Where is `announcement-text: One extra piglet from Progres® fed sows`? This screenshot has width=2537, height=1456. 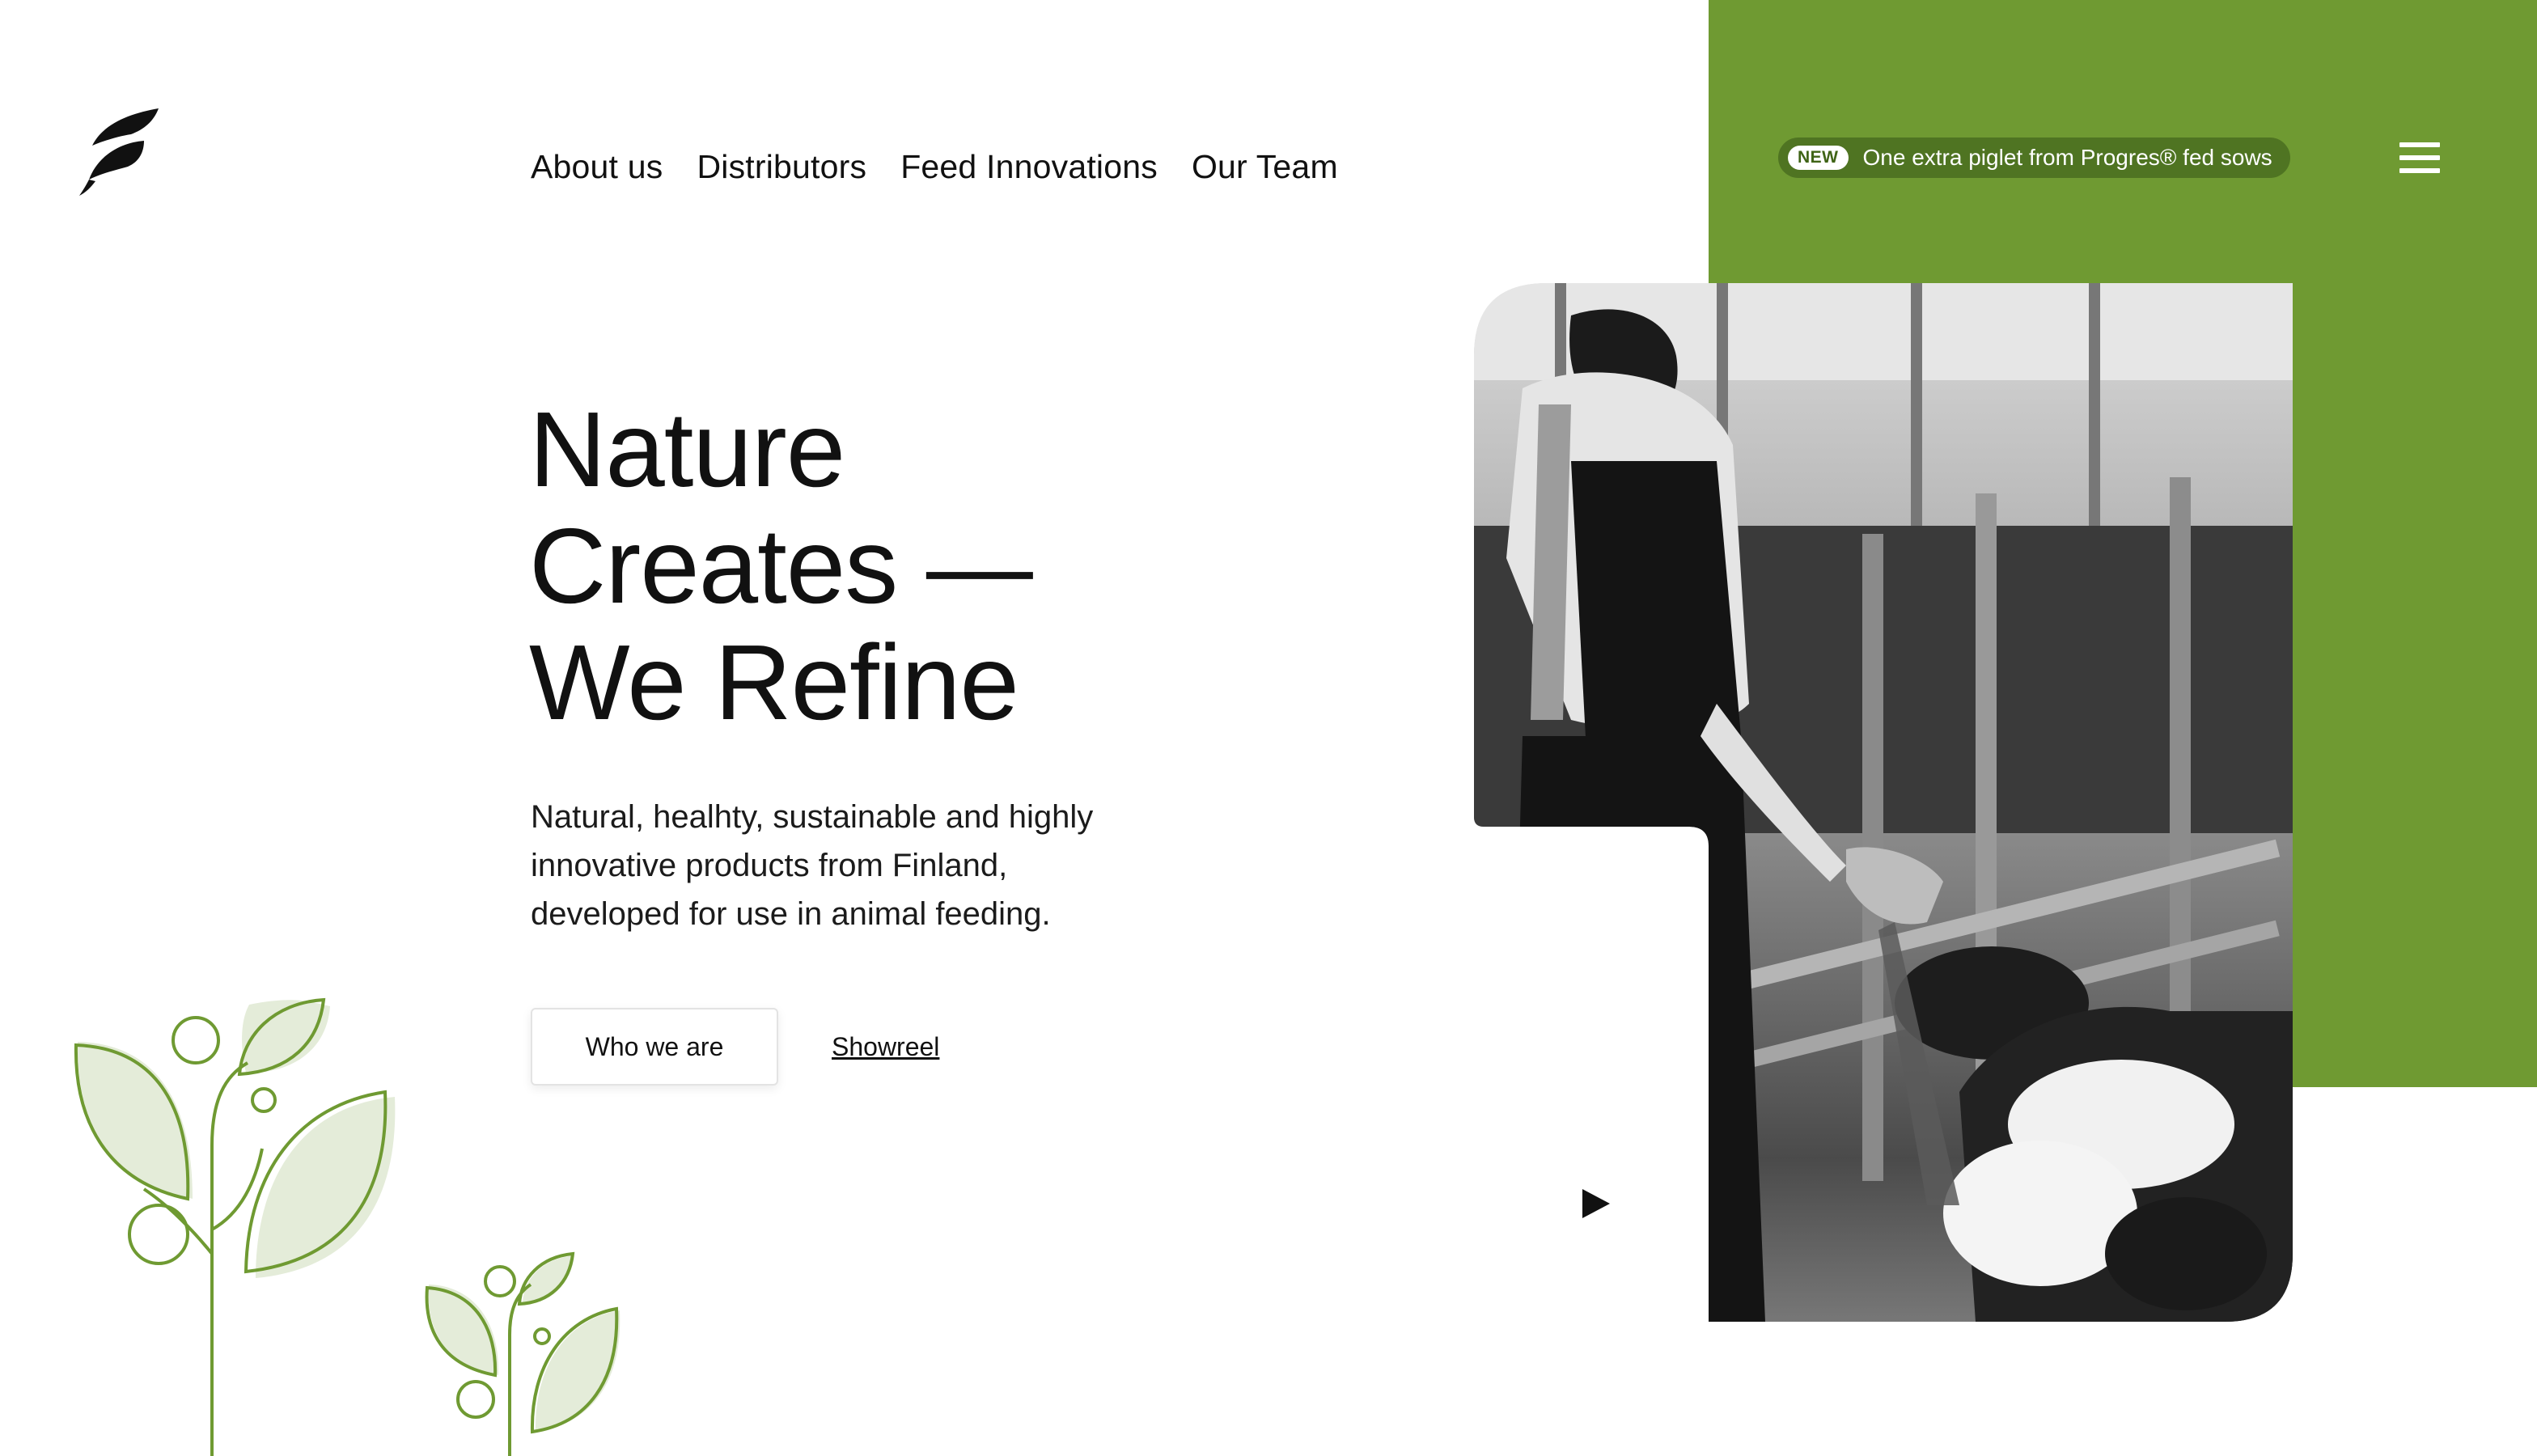
announcement-text: One extra piglet from Progres® fed sows is located at coordinates (2067, 157).